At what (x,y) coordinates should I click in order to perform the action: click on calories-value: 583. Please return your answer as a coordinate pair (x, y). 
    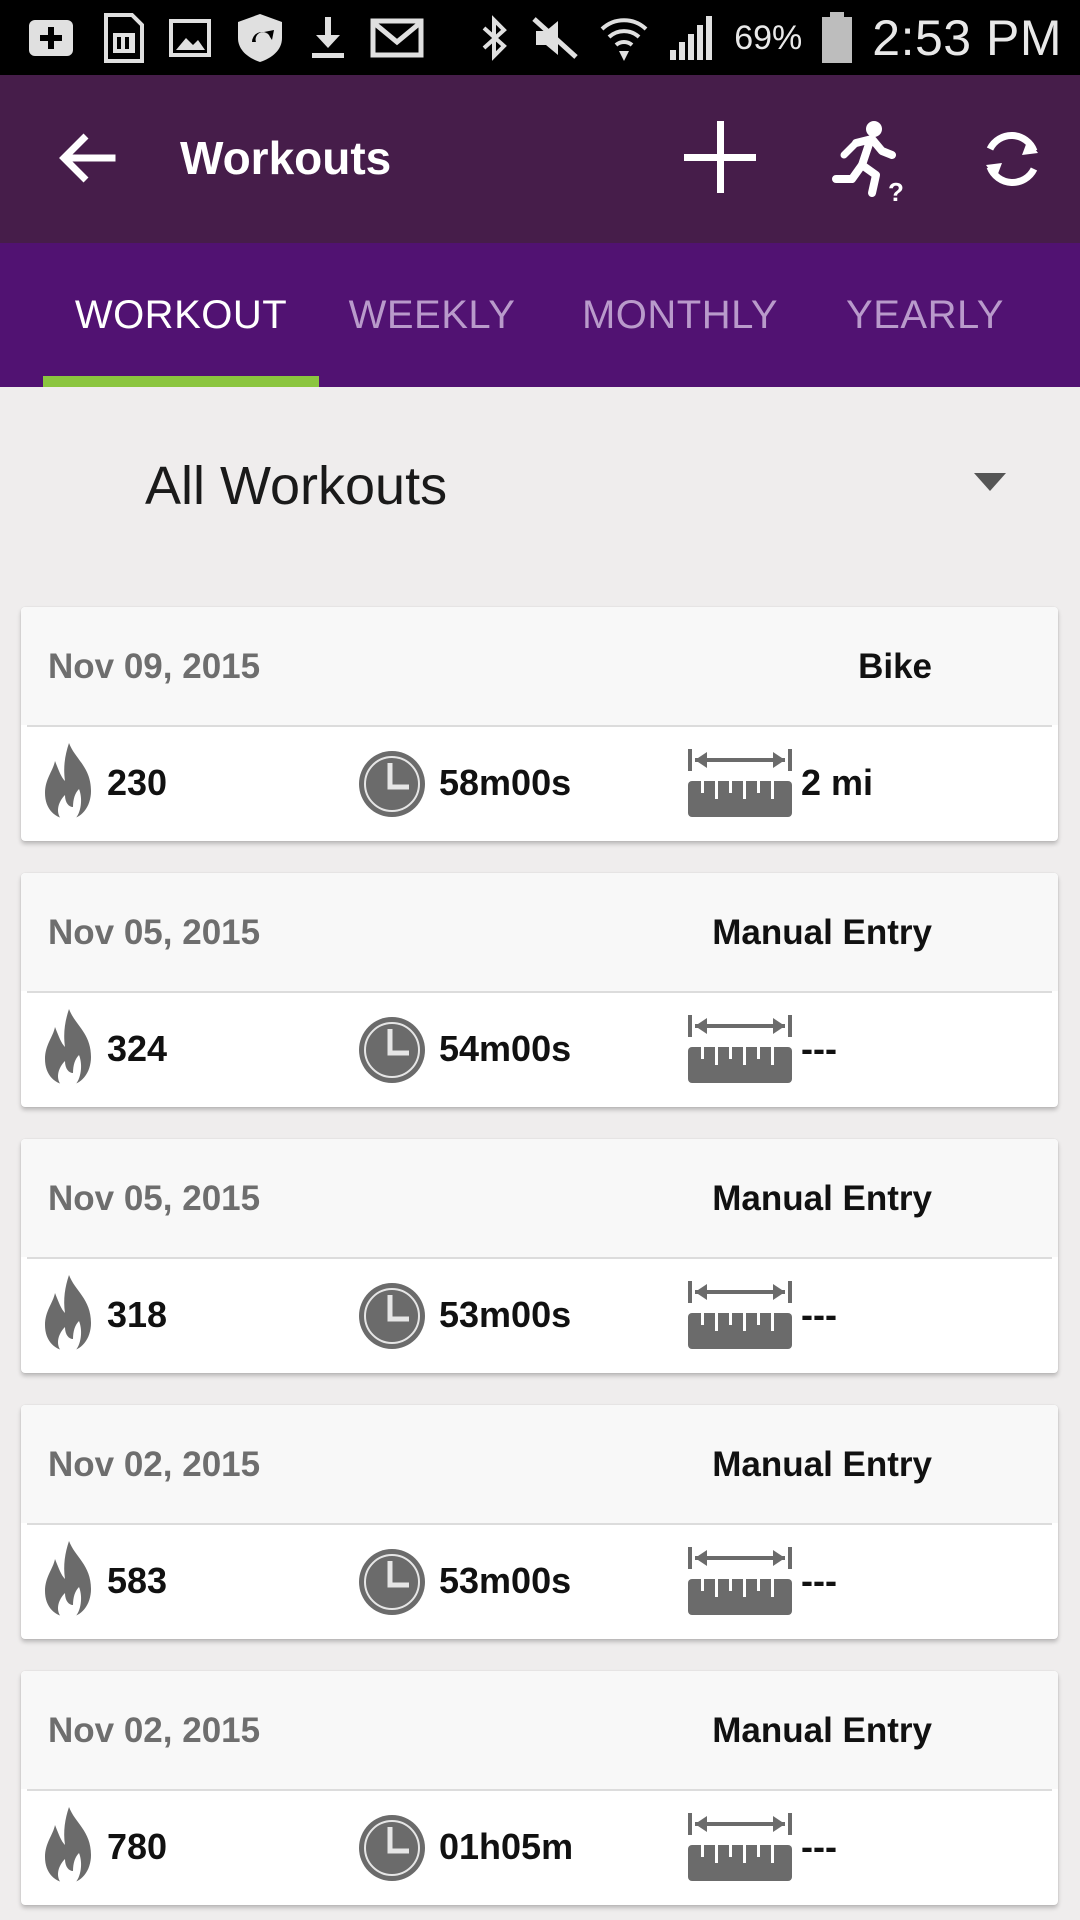
    Looking at the image, I should click on (137, 1580).